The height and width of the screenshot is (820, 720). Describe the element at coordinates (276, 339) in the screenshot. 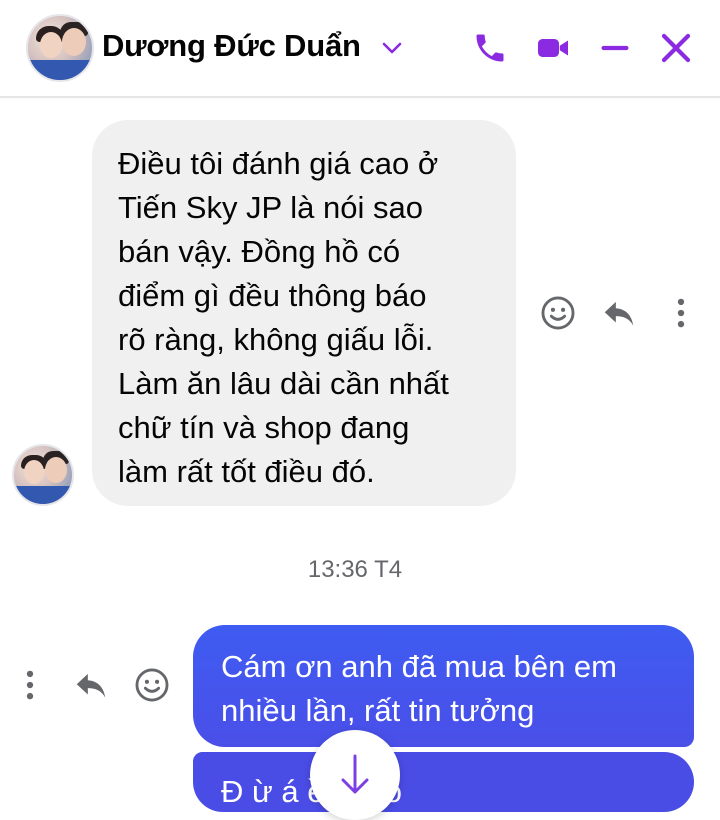

I see `message-line: rõ ràng, không giấu lỗi.` at that location.